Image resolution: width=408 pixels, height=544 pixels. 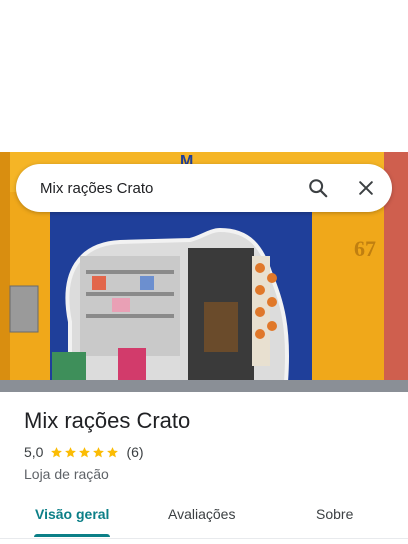 I want to click on close-icon, so click(x=366, y=188).